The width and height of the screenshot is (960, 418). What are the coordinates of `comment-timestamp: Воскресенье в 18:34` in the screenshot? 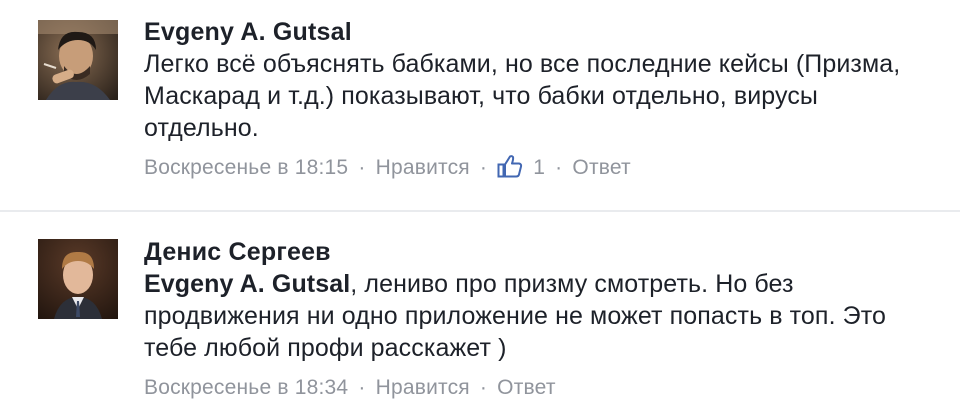 It's located at (246, 387).